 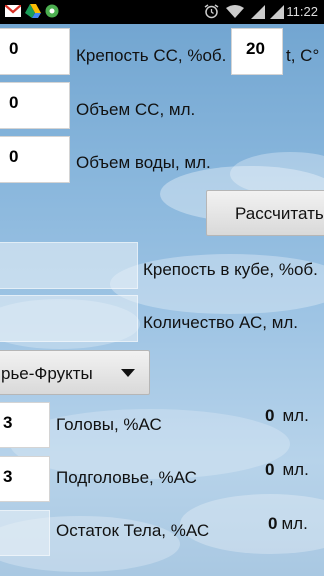 What do you see at coordinates (25, 479) in the screenshot?
I see `pre-heads-percent-input: 3` at bounding box center [25, 479].